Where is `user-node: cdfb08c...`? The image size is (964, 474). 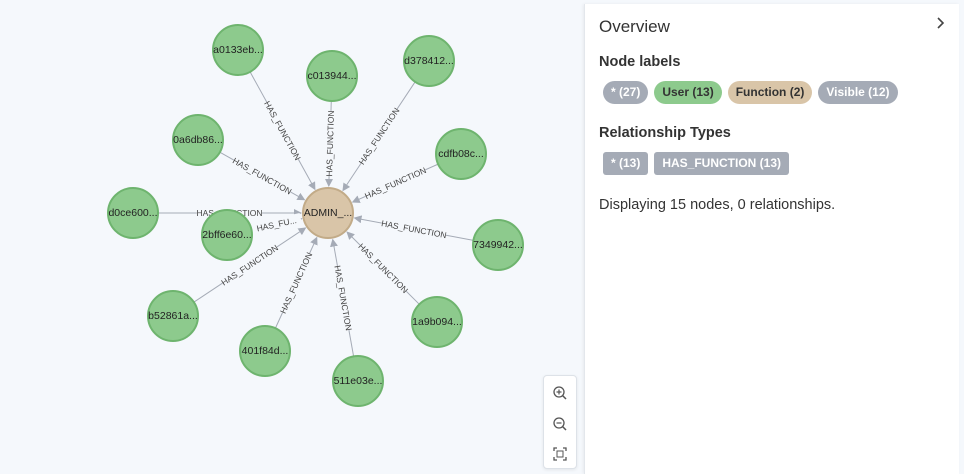 user-node: cdfb08c... is located at coordinates (461, 154).